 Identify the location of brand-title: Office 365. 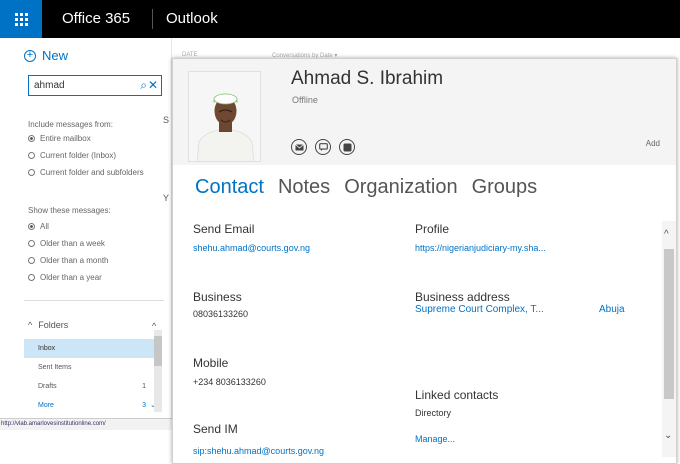
(96, 18).